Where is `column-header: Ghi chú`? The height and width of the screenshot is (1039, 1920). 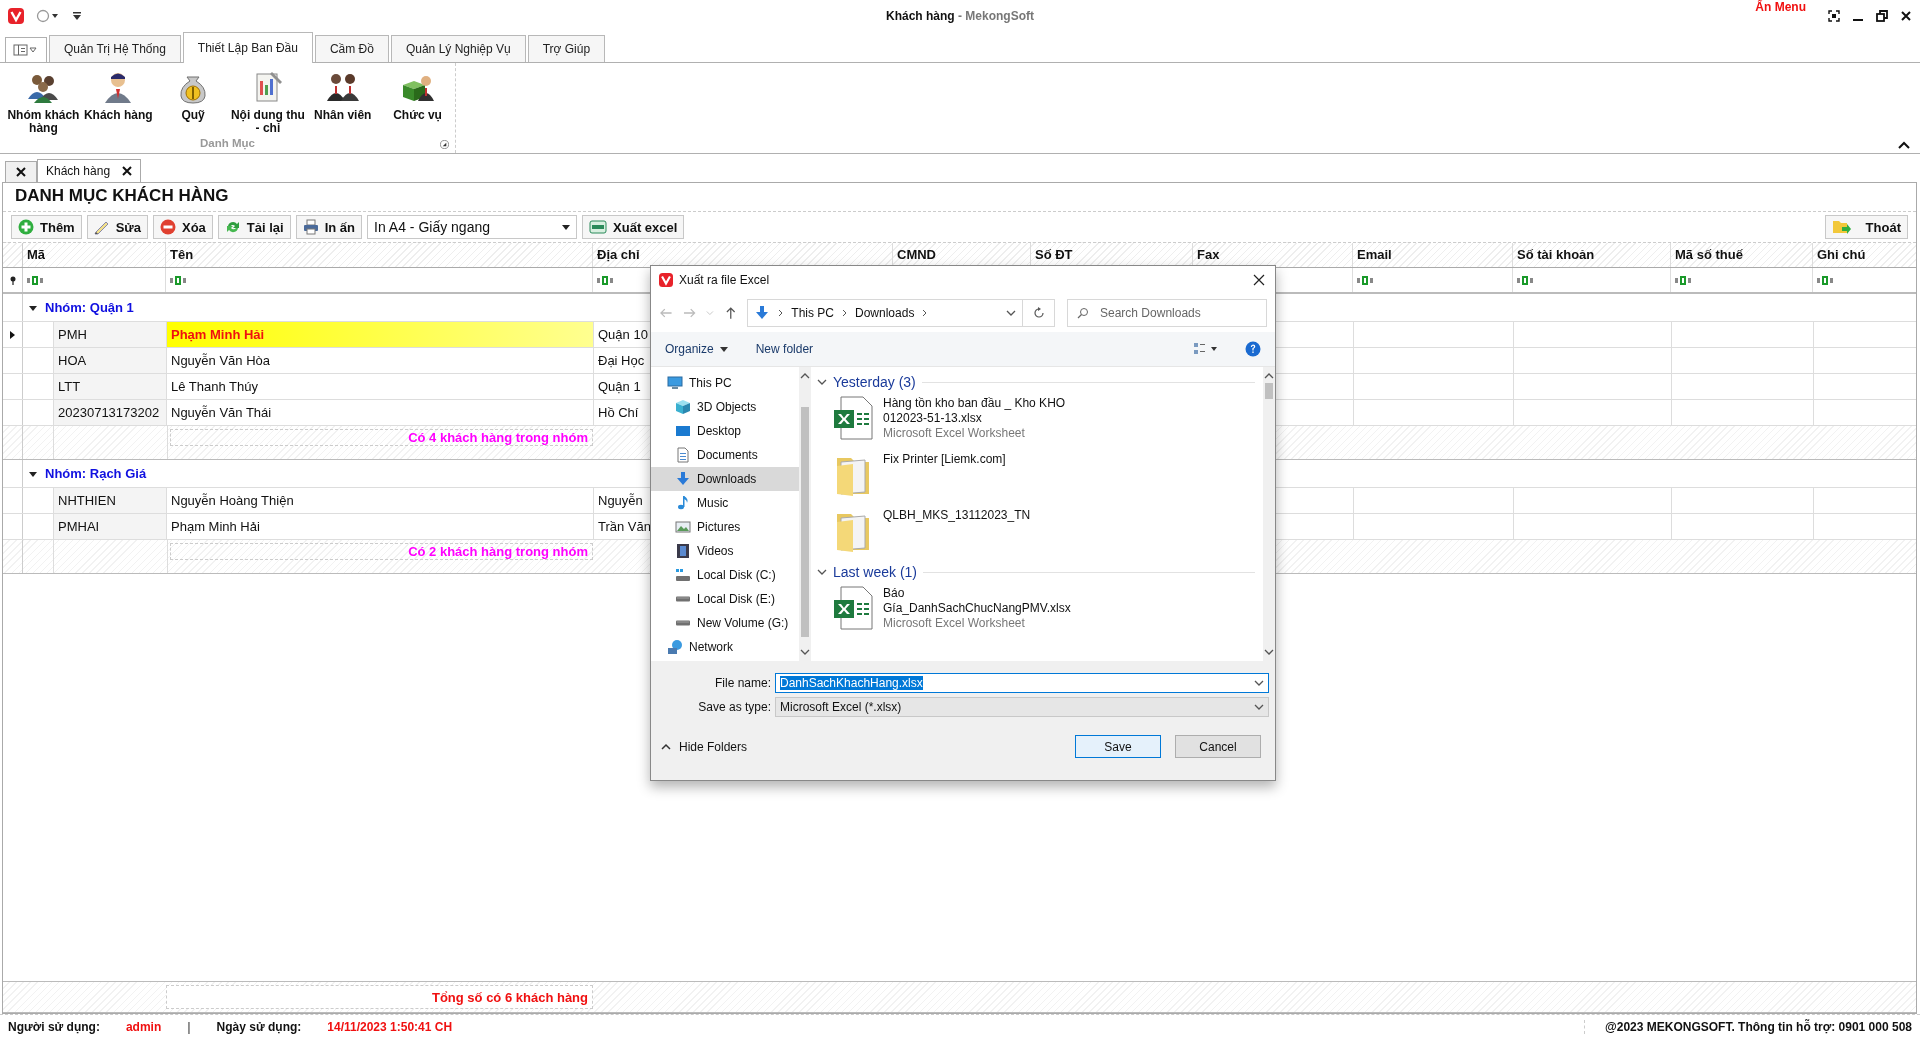
column-header: Ghi chú is located at coordinates (1841, 254).